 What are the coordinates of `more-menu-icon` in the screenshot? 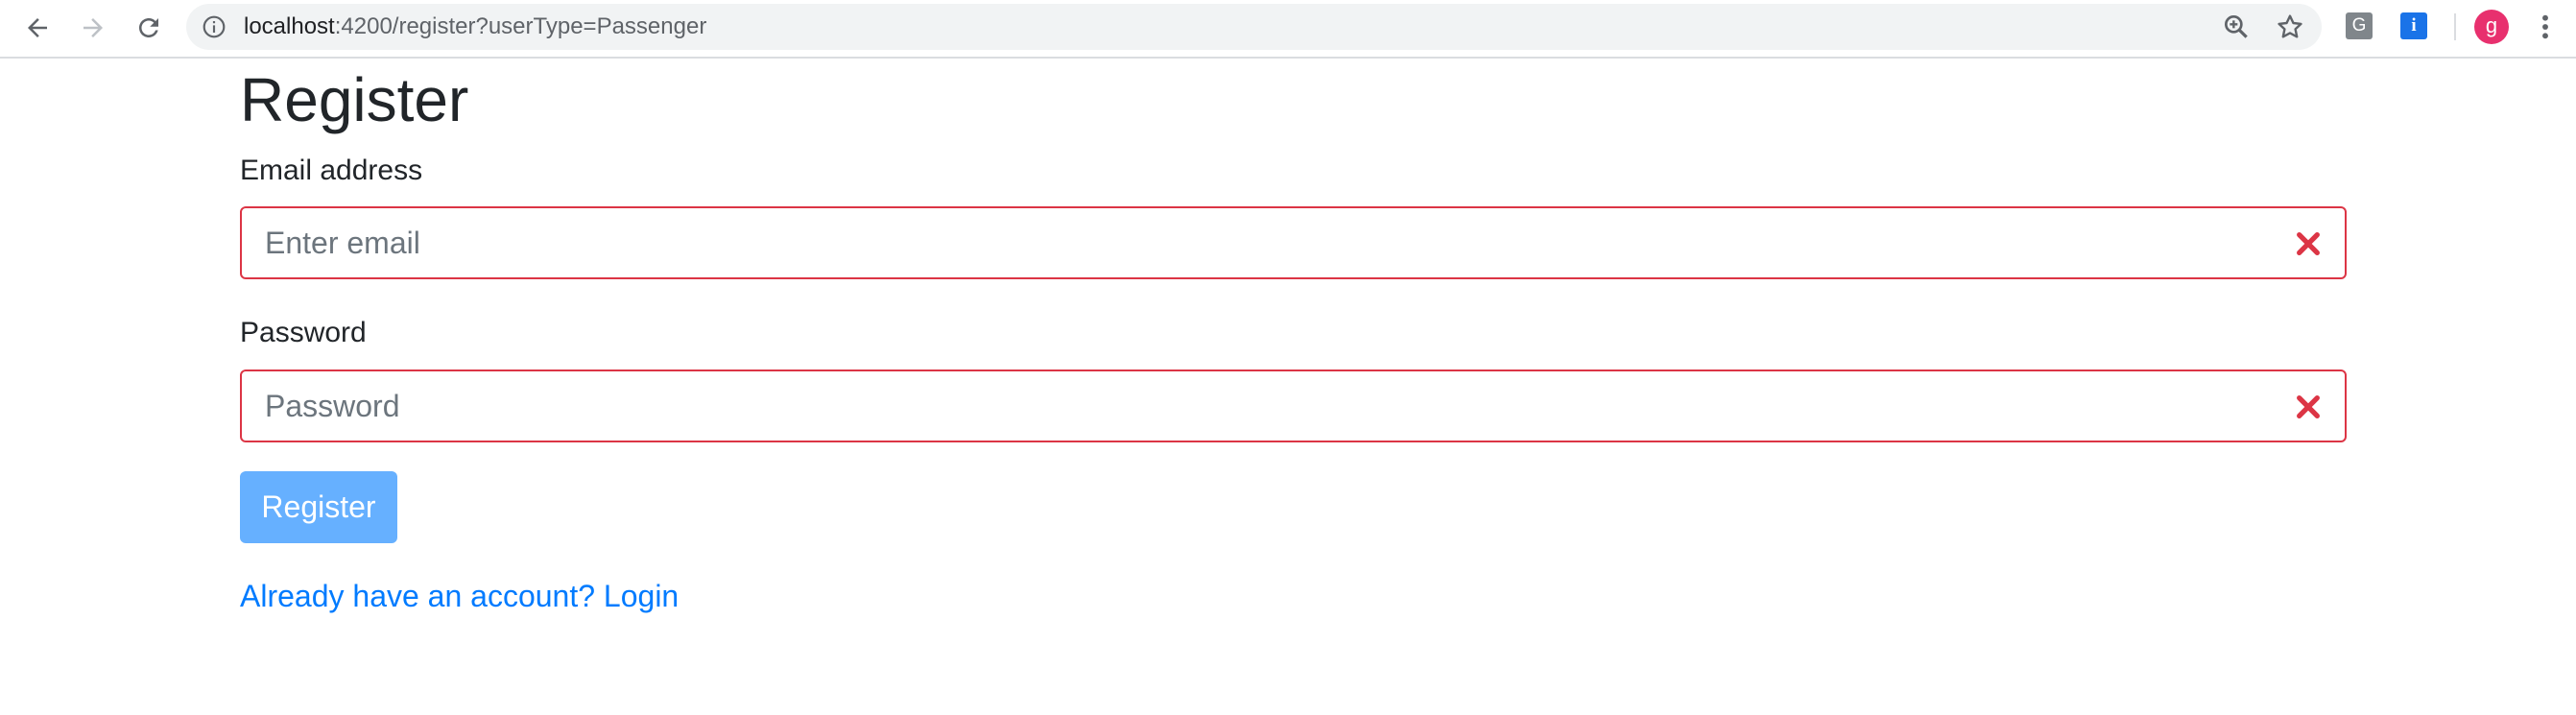 It's located at (2545, 27).